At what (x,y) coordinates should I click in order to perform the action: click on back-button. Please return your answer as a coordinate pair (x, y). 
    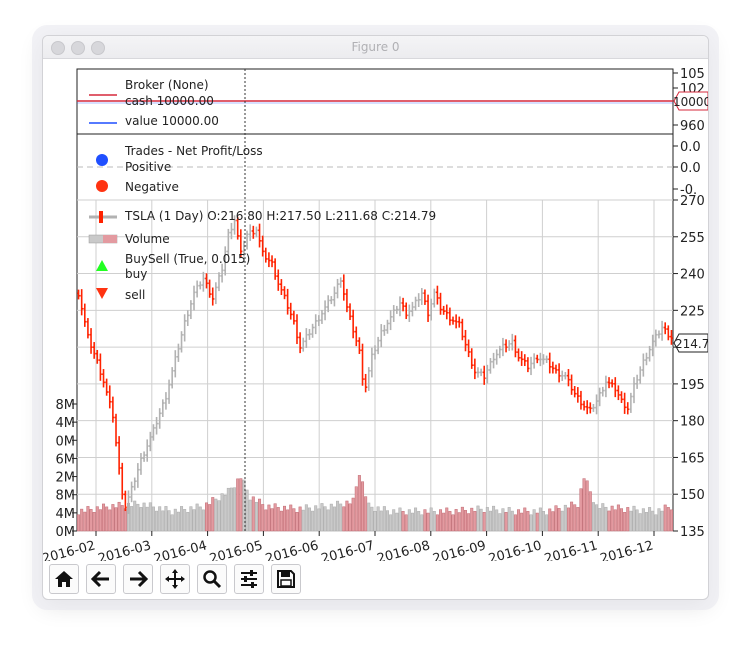
    Looking at the image, I should click on (101, 579).